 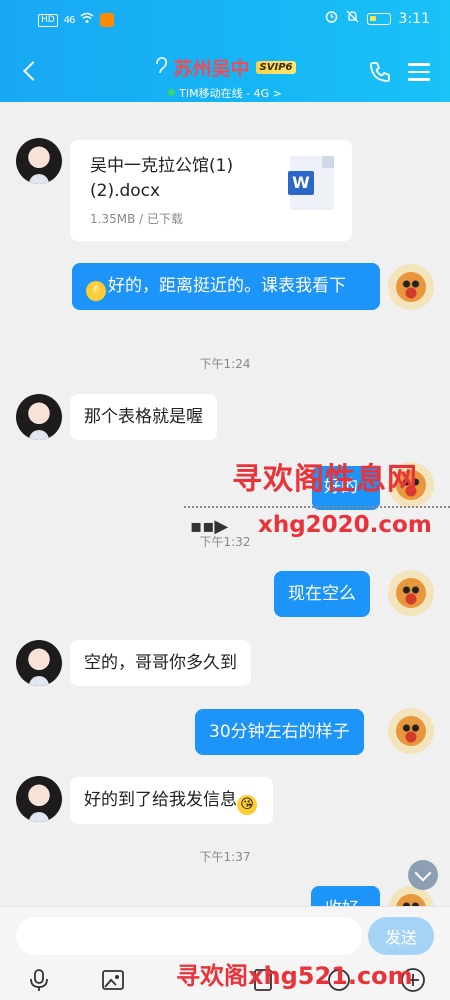 What do you see at coordinates (160, 663) in the screenshot?
I see `message-bubble-in: 空的，哥哥你多久到` at bounding box center [160, 663].